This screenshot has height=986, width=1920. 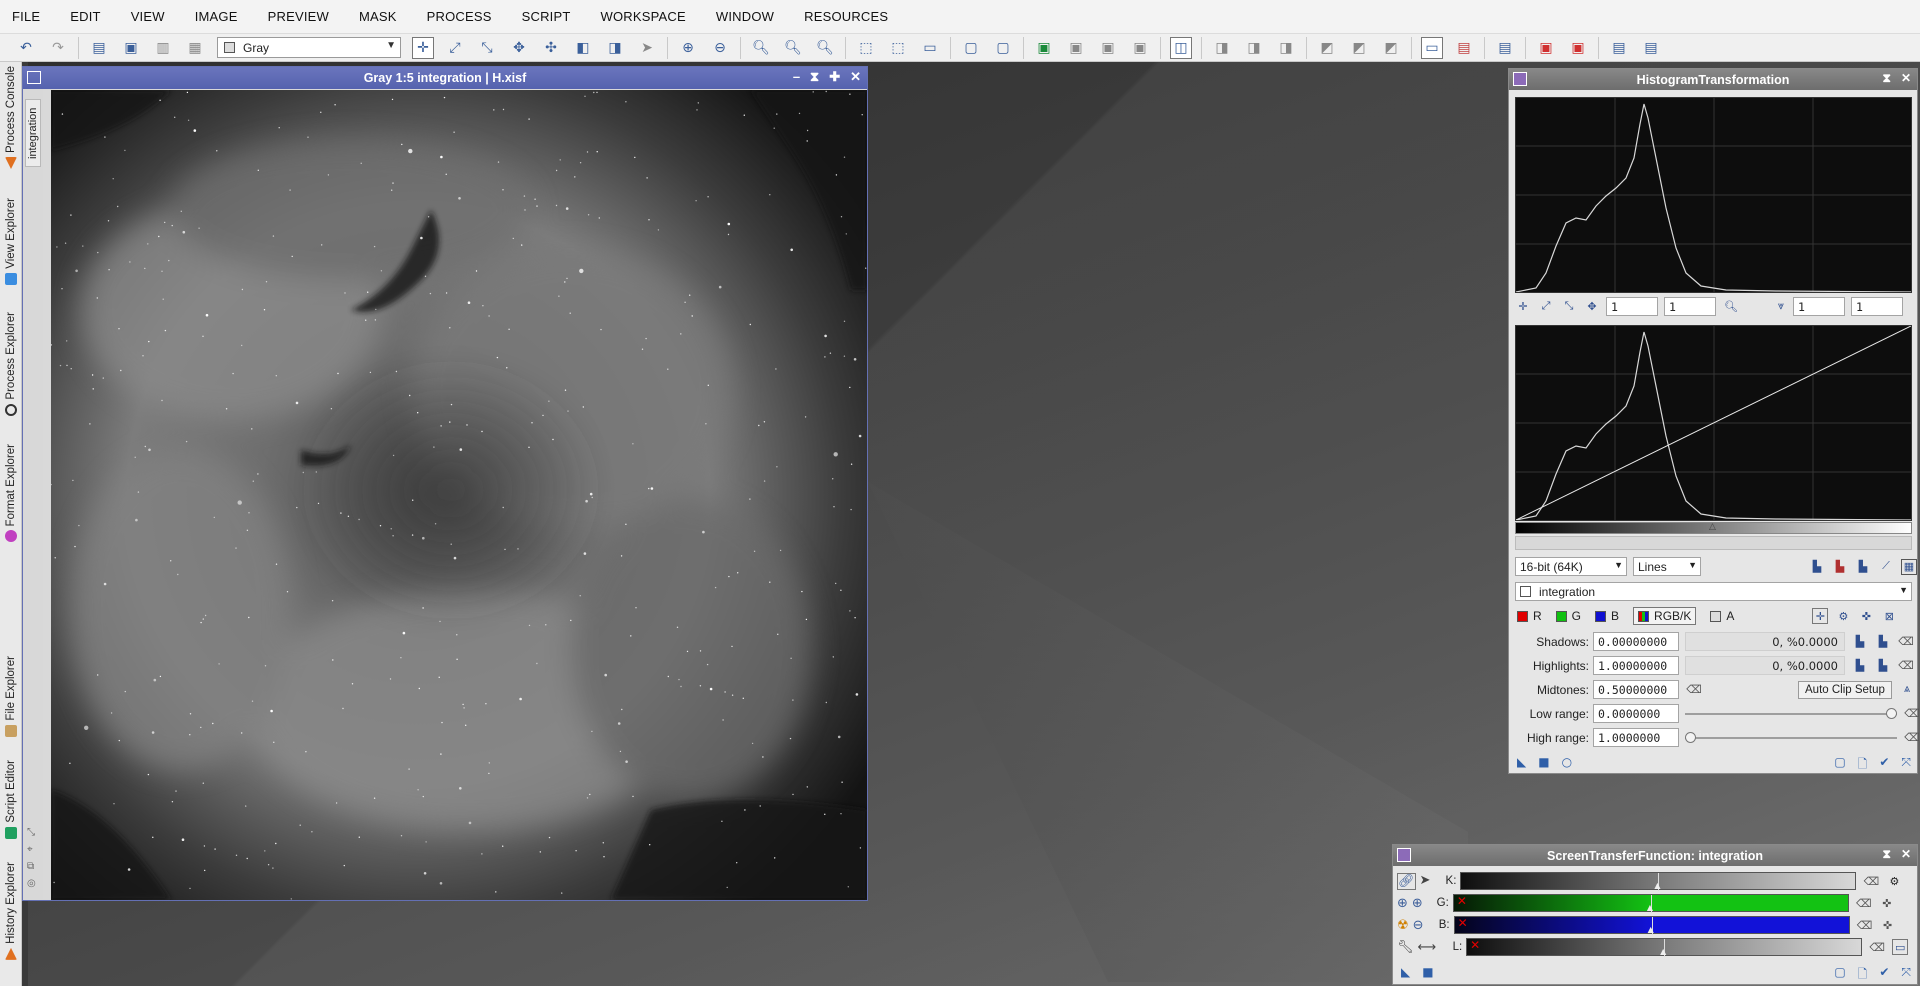 What do you see at coordinates (1884, 765) in the screenshot?
I see `apply-check-icon: ✔` at bounding box center [1884, 765].